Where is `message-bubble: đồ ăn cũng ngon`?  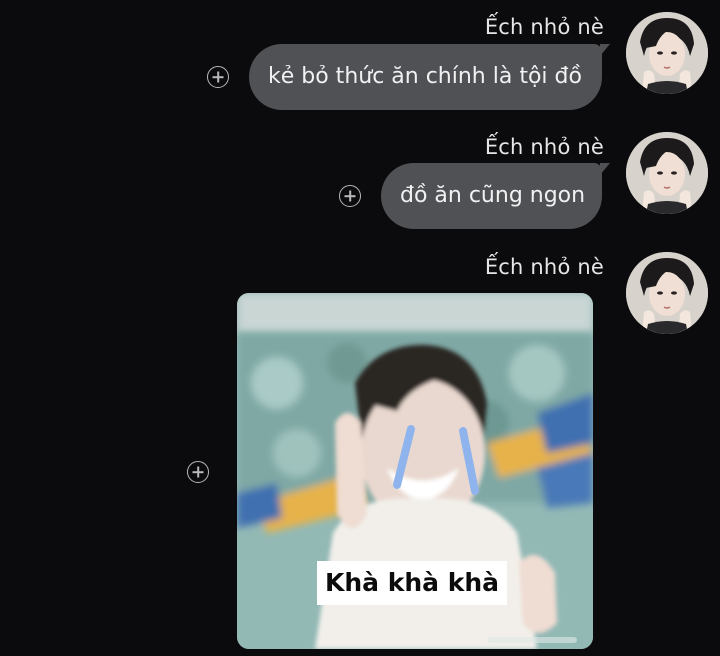 message-bubble: đồ ăn cũng ngon is located at coordinates (495, 196).